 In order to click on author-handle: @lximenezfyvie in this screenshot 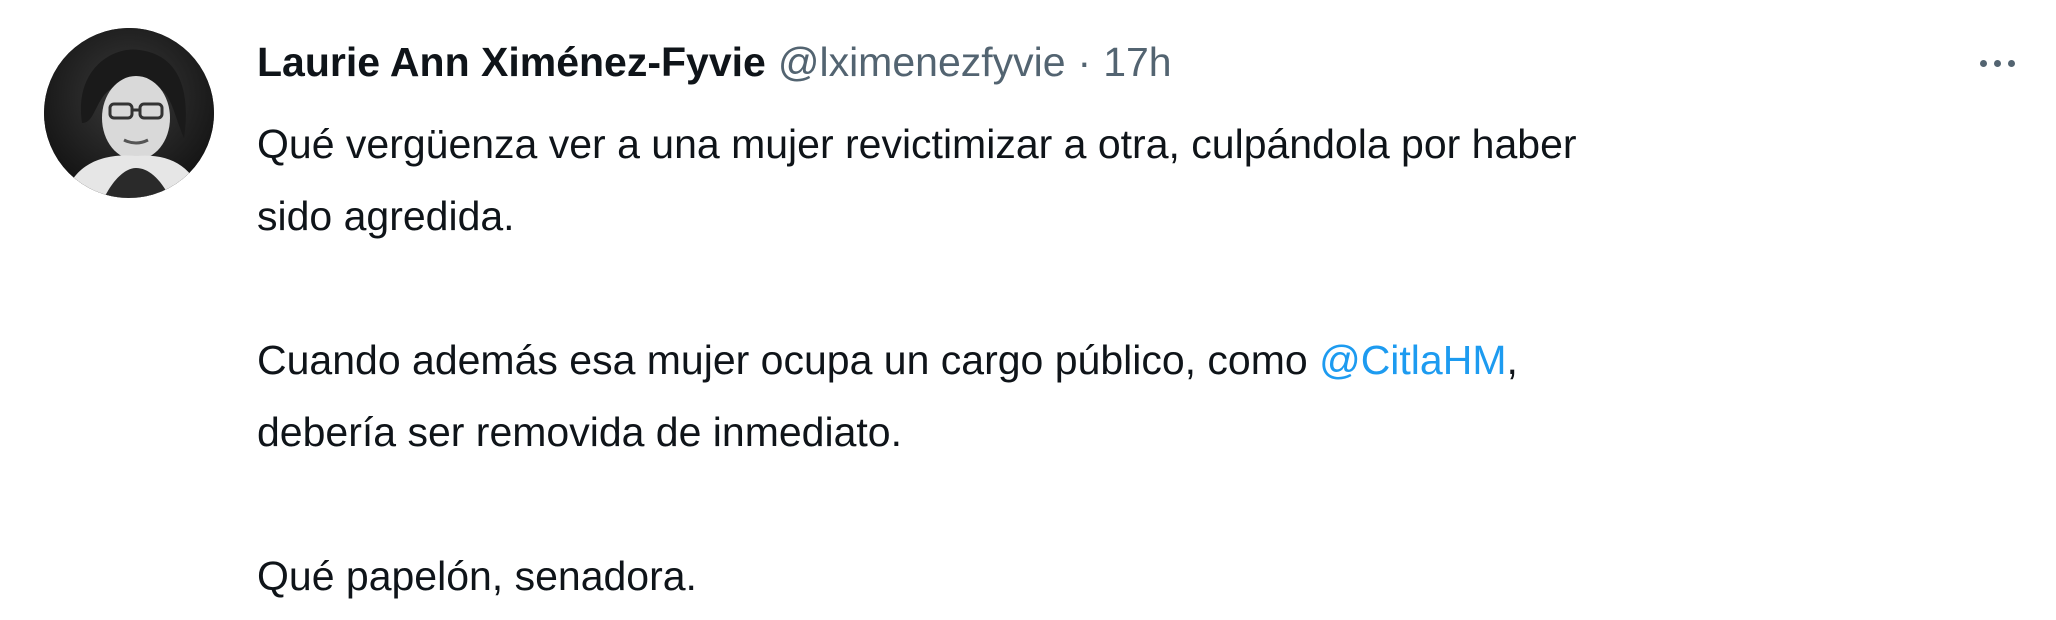, I will do `click(922, 62)`.